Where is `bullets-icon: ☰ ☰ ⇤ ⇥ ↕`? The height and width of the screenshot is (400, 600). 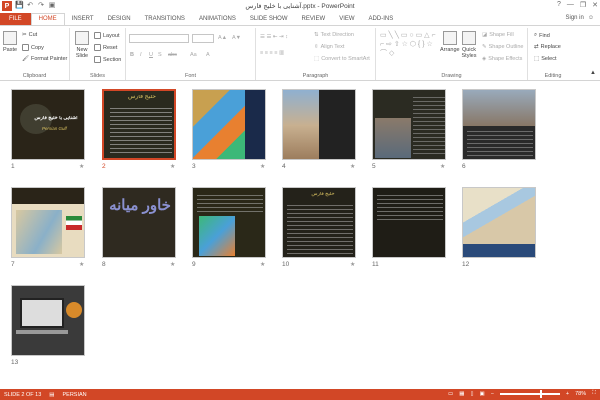
bullets-icon: ☰ ☰ ⇤ ⇥ ↕ is located at coordinates (274, 37).